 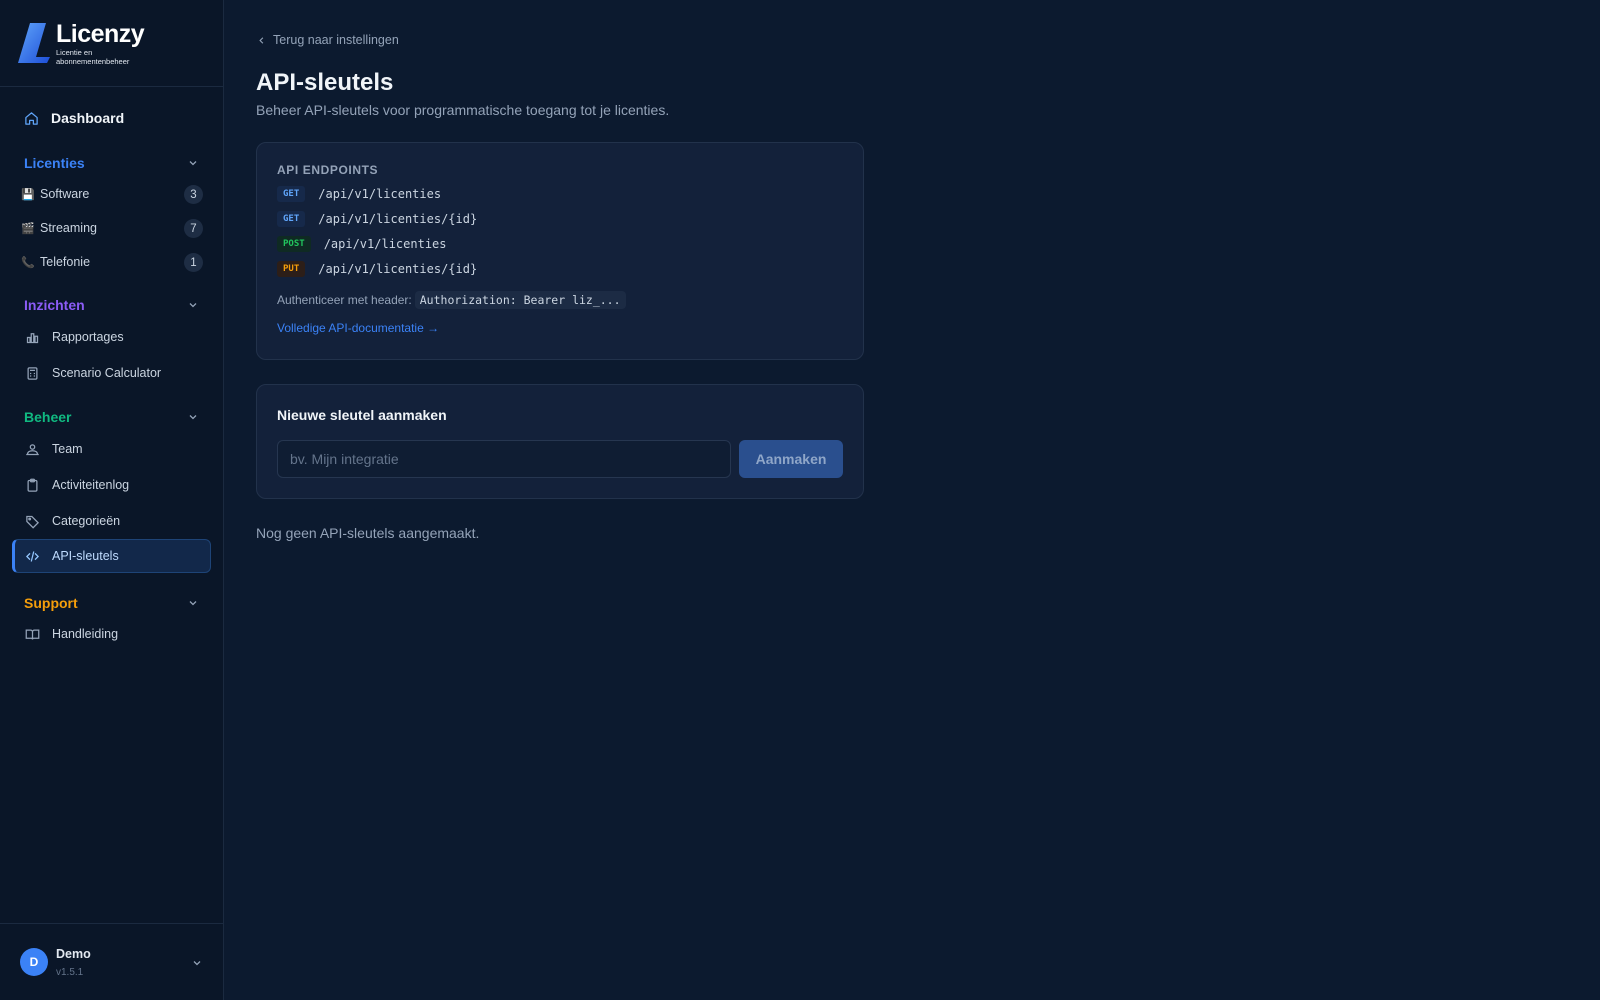 I want to click on new-key-form: Aanmaken, so click(x=560, y=459).